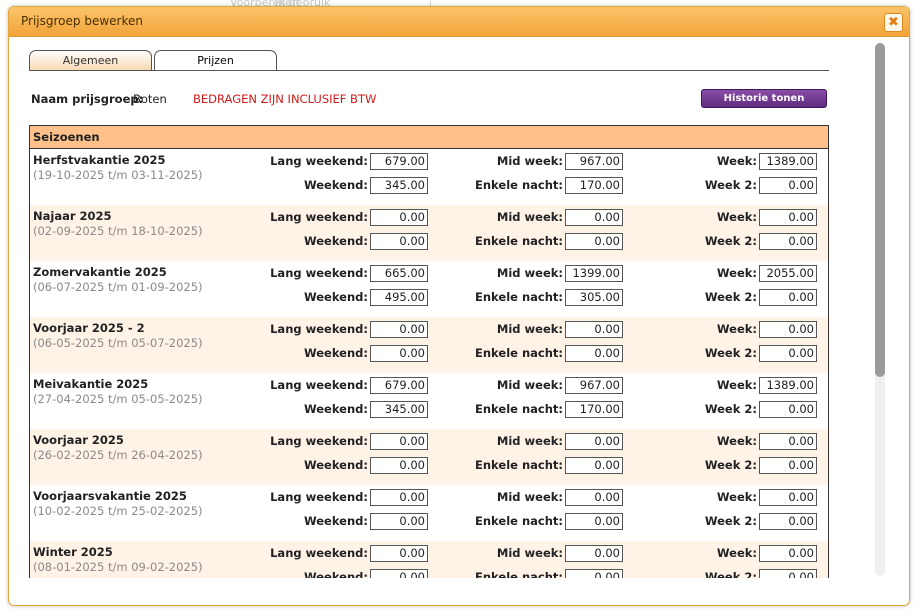 The width and height of the screenshot is (919, 613). I want to click on scrollbar-thumb, so click(880, 210).